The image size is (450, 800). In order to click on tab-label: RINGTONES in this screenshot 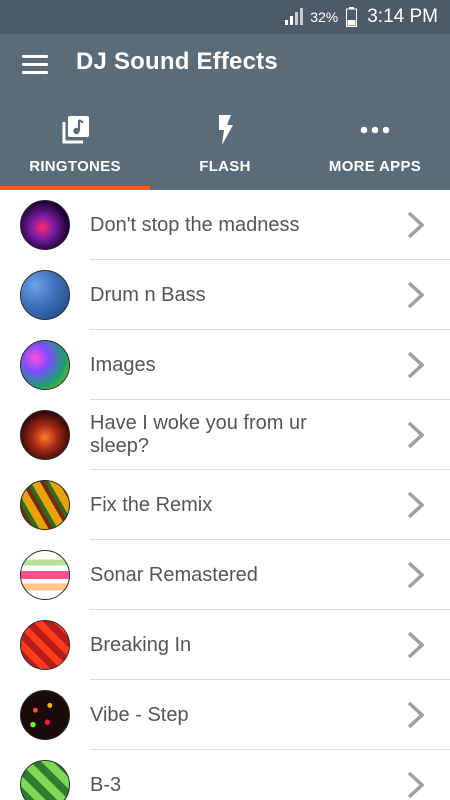, I will do `click(75, 166)`.